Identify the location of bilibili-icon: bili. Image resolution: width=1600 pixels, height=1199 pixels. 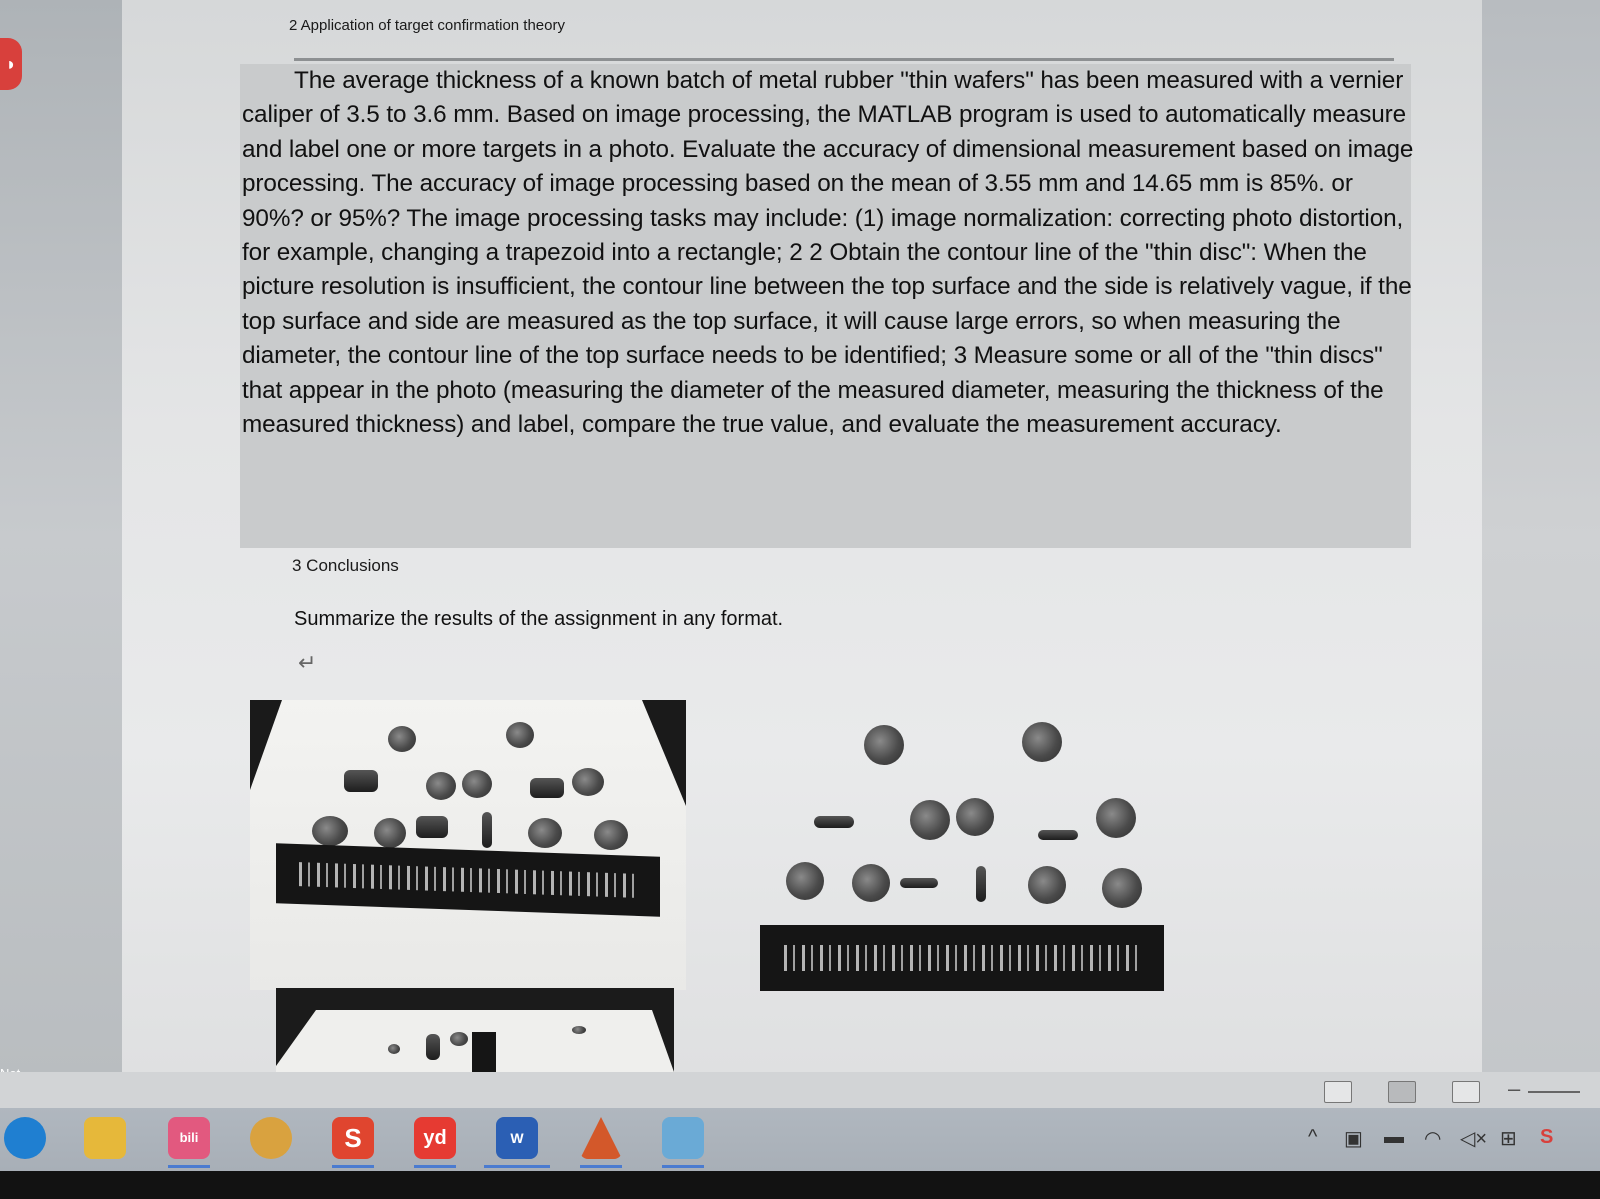
(189, 1138).